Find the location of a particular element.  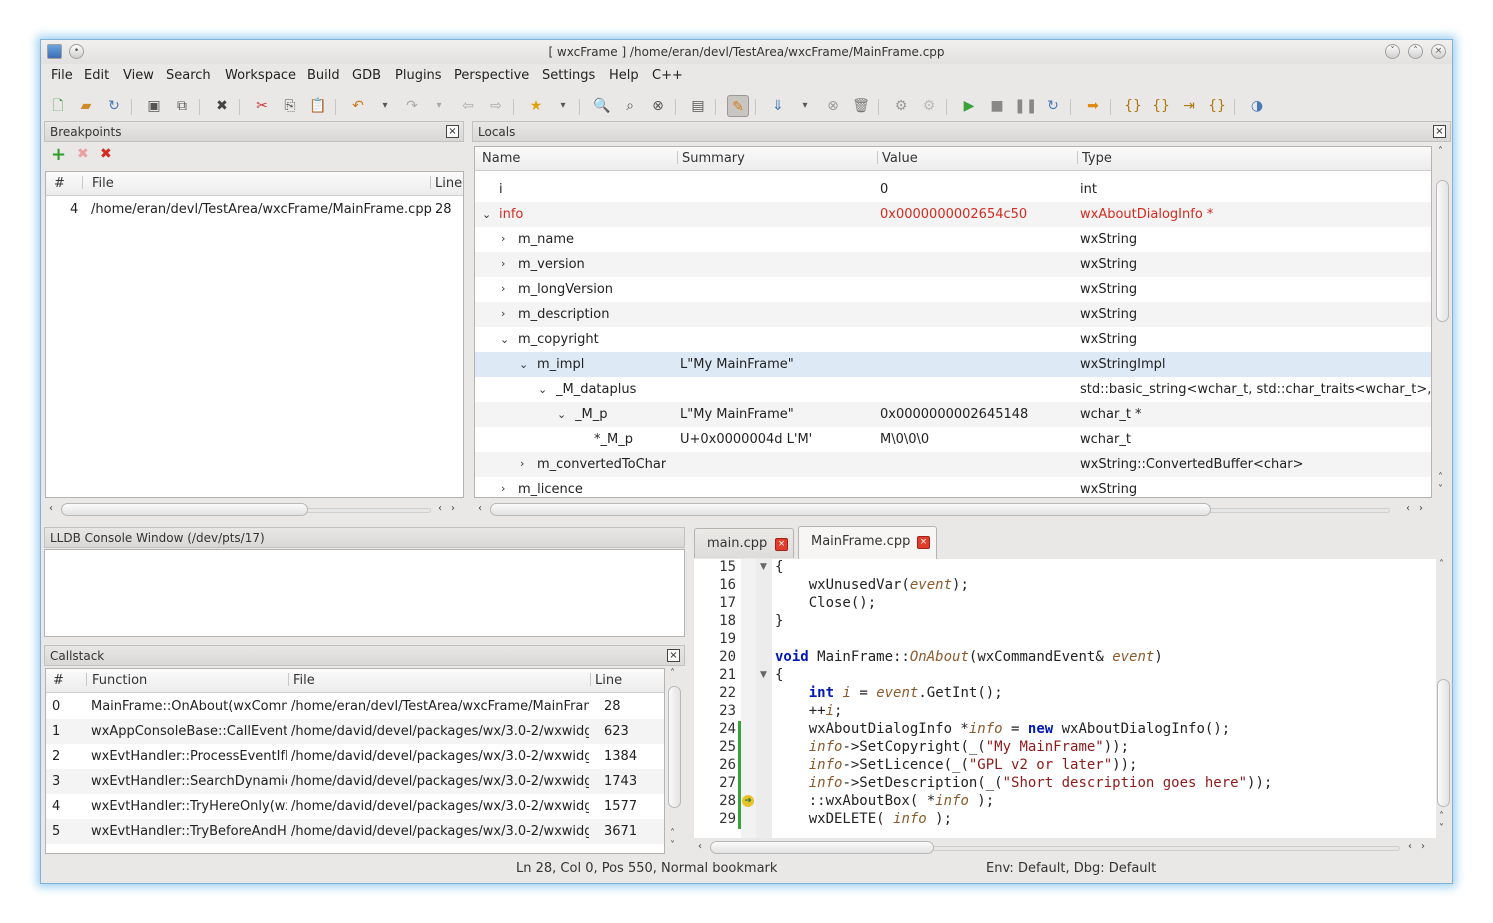

step-over-icon: {} is located at coordinates (1161, 106).